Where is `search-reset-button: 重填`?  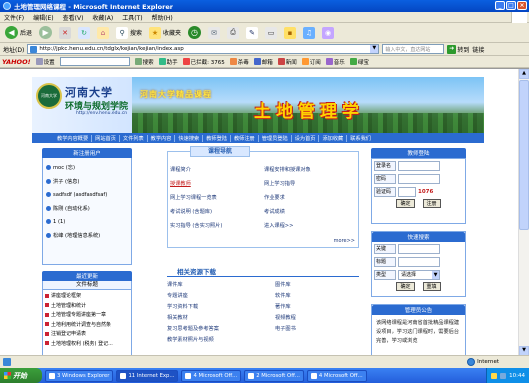
search-reset-button: 重填 is located at coordinates (431, 286).